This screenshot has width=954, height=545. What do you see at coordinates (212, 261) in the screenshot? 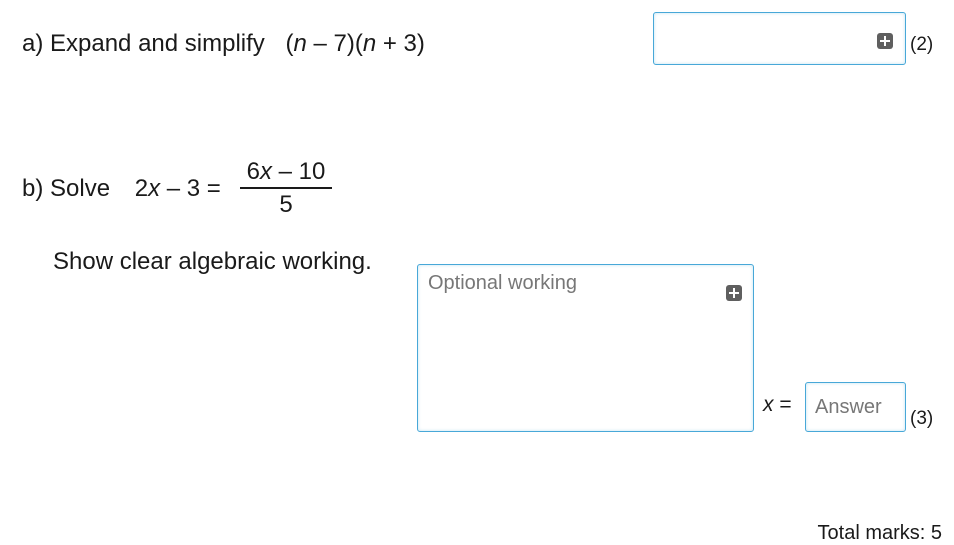
I see `question-b-instruction: Show clear algebraic working.` at bounding box center [212, 261].